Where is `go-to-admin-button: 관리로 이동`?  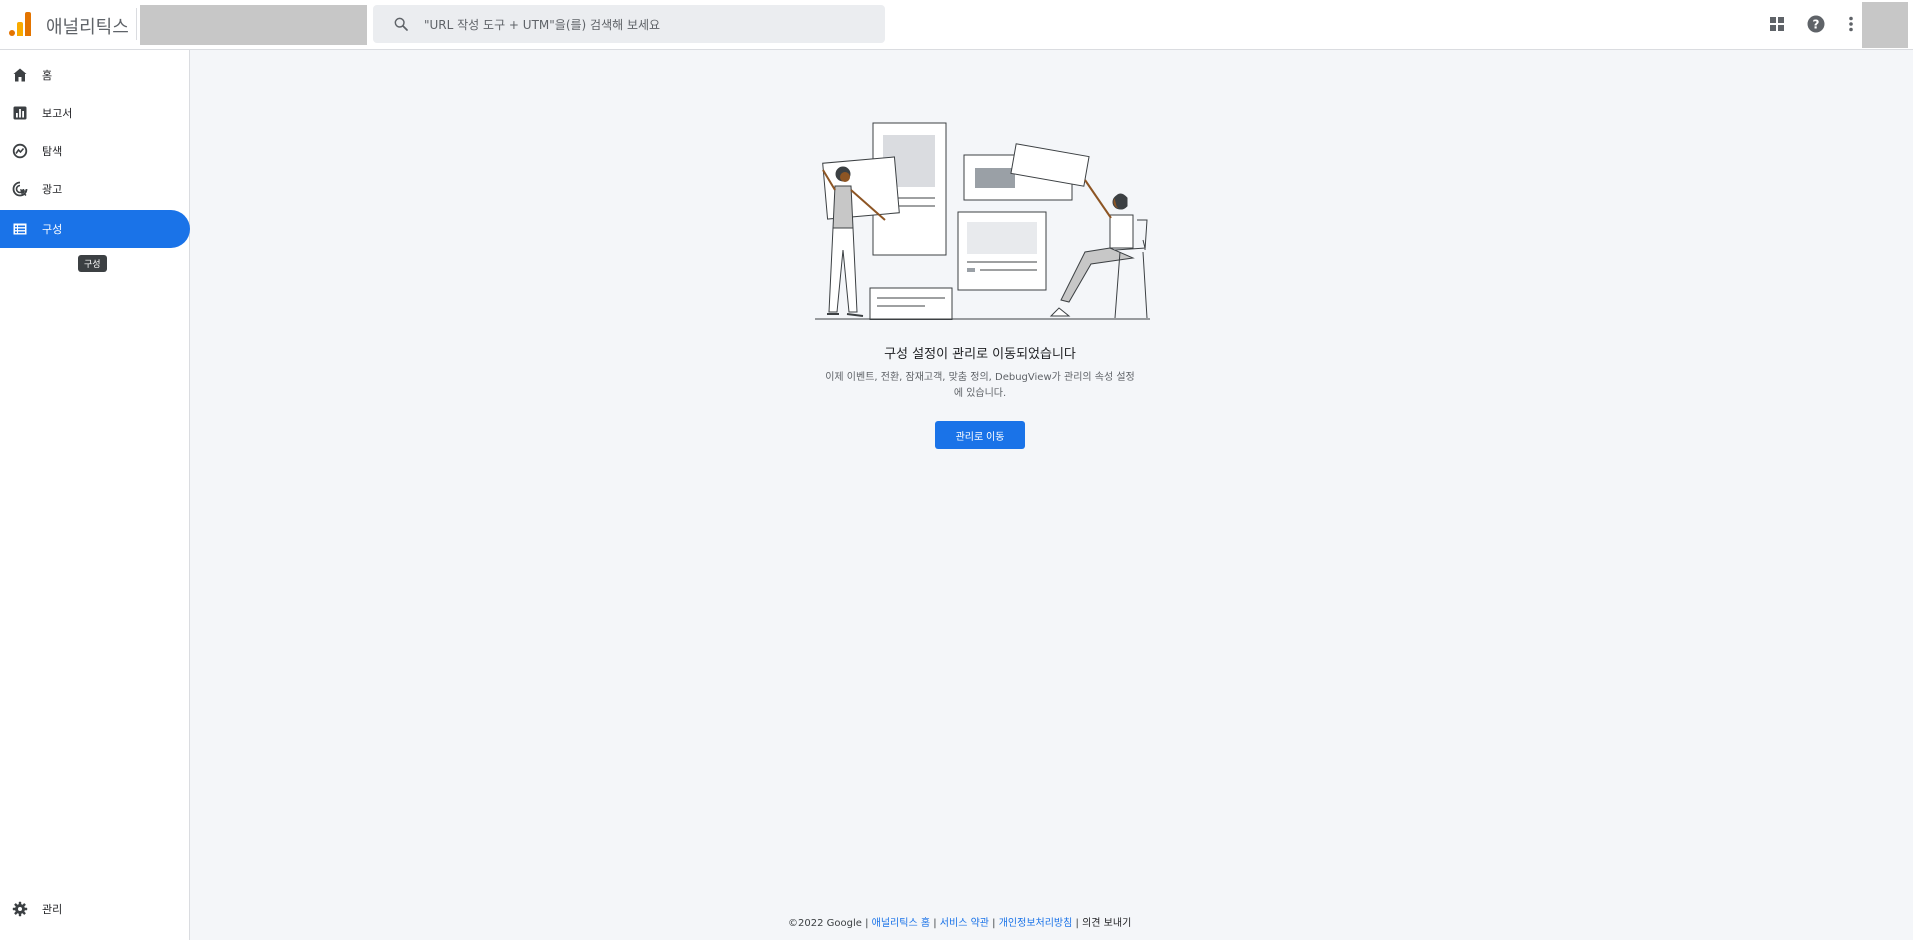 go-to-admin-button: 관리로 이동 is located at coordinates (980, 435).